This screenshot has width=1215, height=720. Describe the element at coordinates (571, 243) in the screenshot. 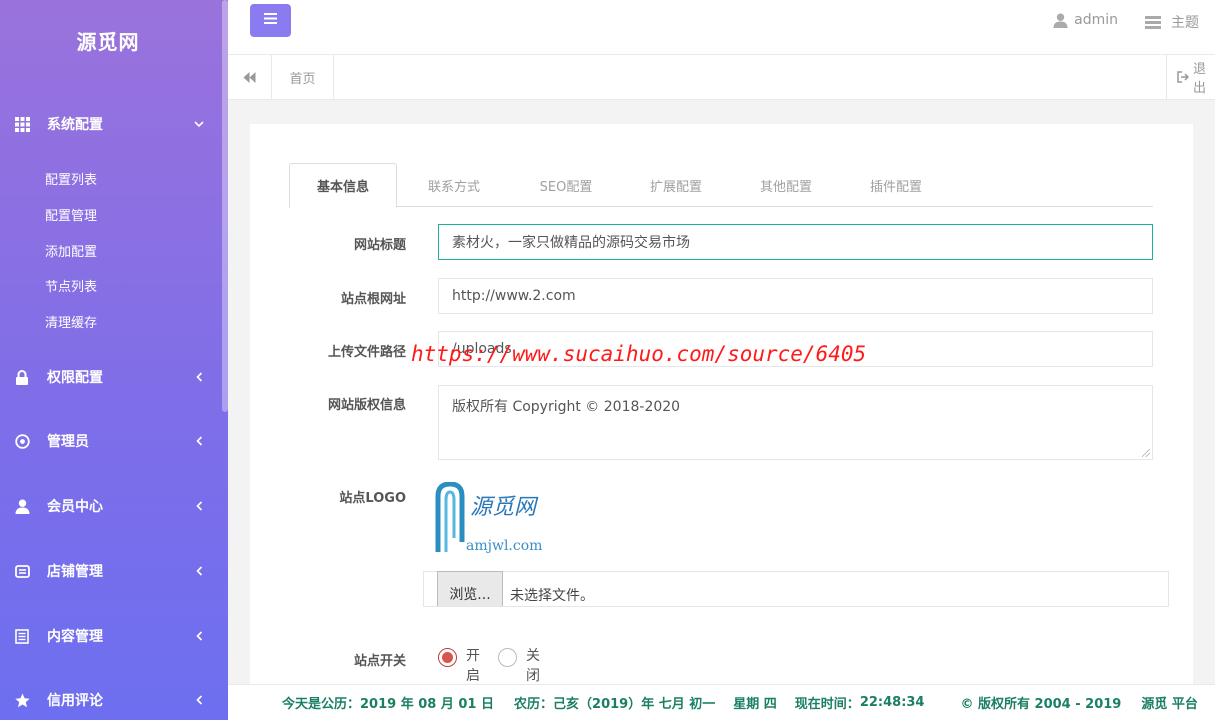

I see `site-title-value: 素材火，一家只做精品的源码交易市场` at that location.